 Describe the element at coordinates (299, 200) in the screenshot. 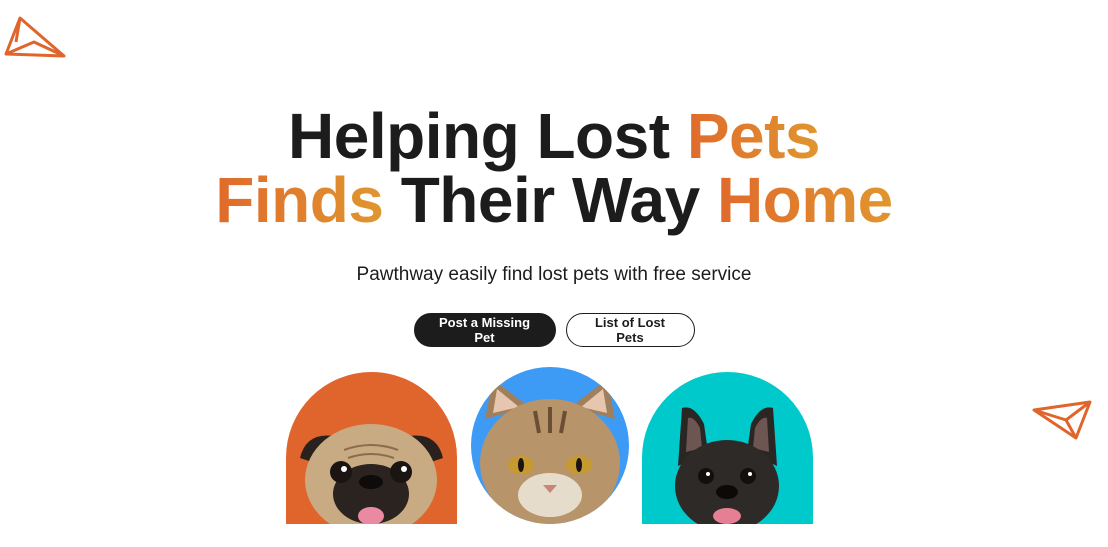

I see `hero-title-accent: Finds` at that location.